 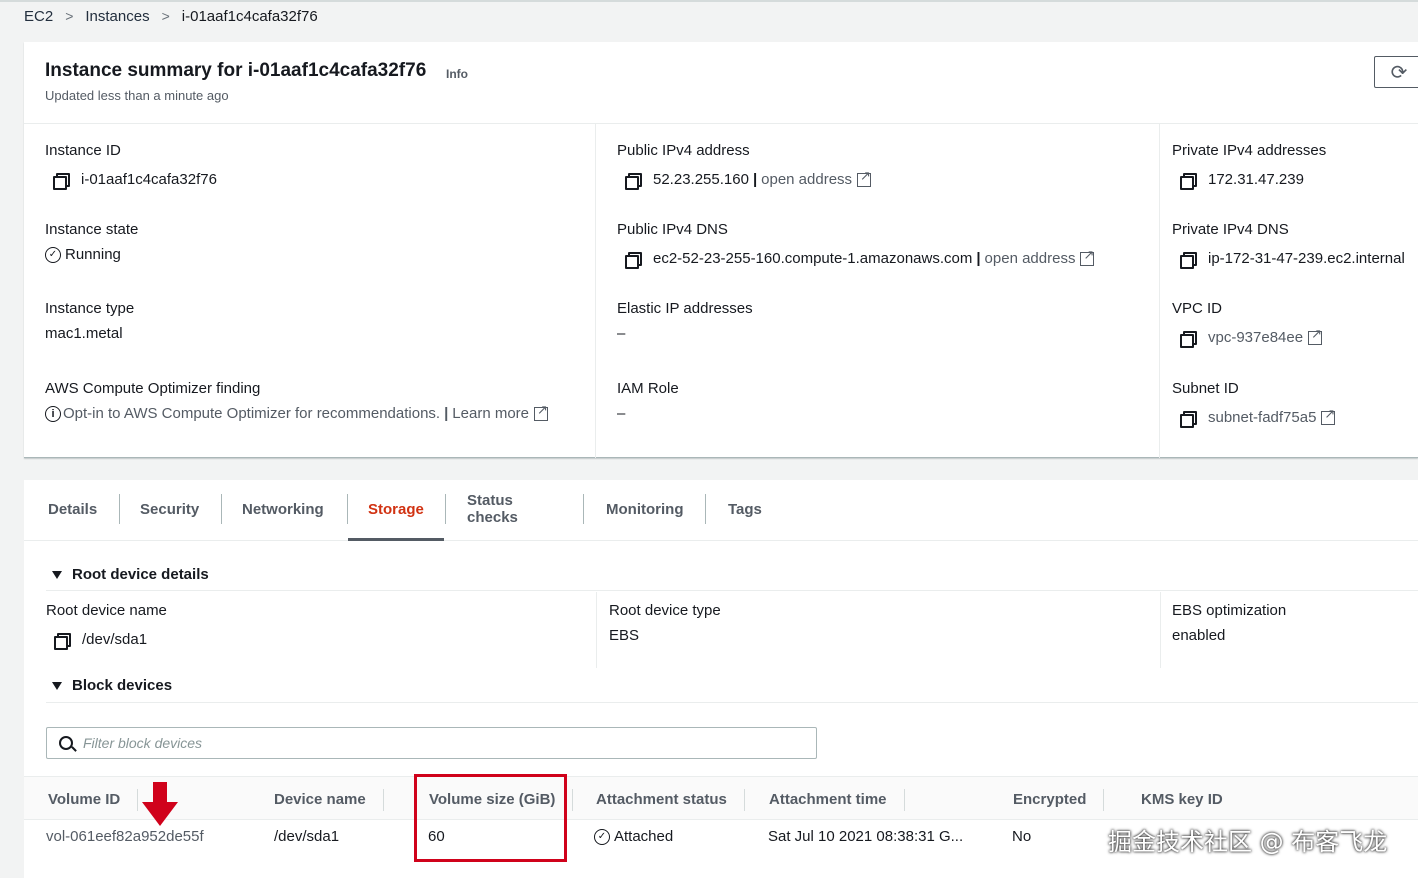 What do you see at coordinates (648, 388) in the screenshot?
I see `label: IAM Role` at bounding box center [648, 388].